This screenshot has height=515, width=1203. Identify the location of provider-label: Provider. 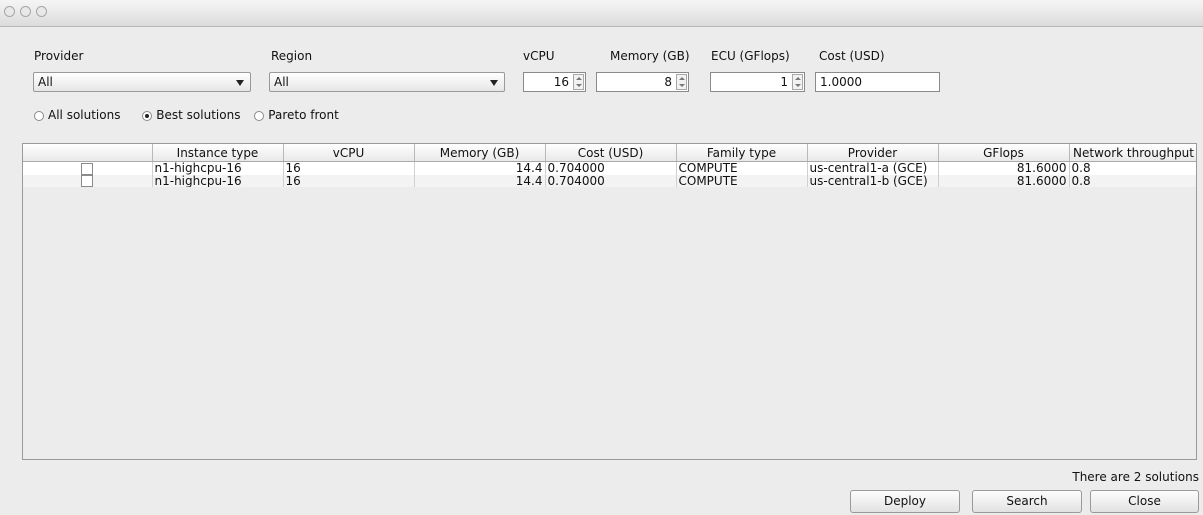
(59, 56).